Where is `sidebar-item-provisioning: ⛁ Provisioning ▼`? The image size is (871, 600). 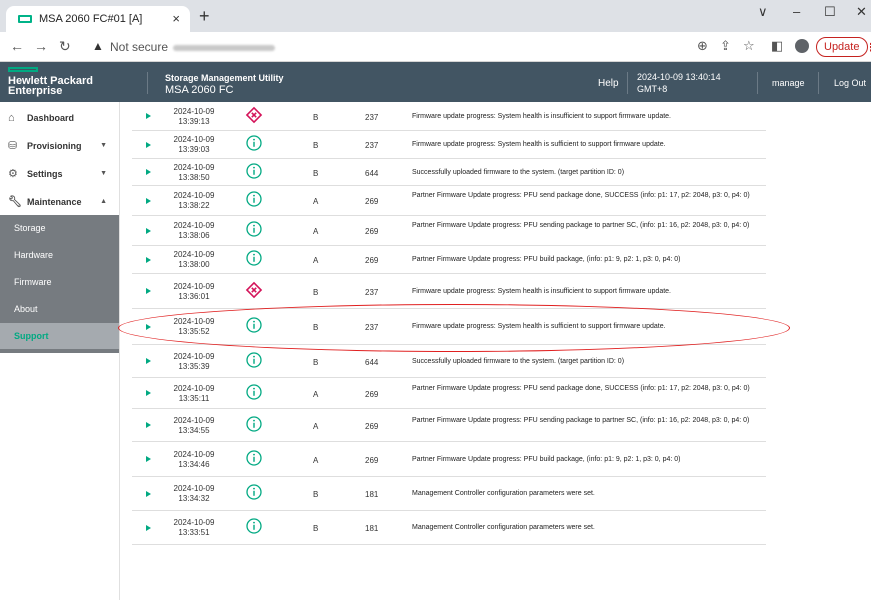 sidebar-item-provisioning: ⛁ Provisioning ▼ is located at coordinates (59, 145).